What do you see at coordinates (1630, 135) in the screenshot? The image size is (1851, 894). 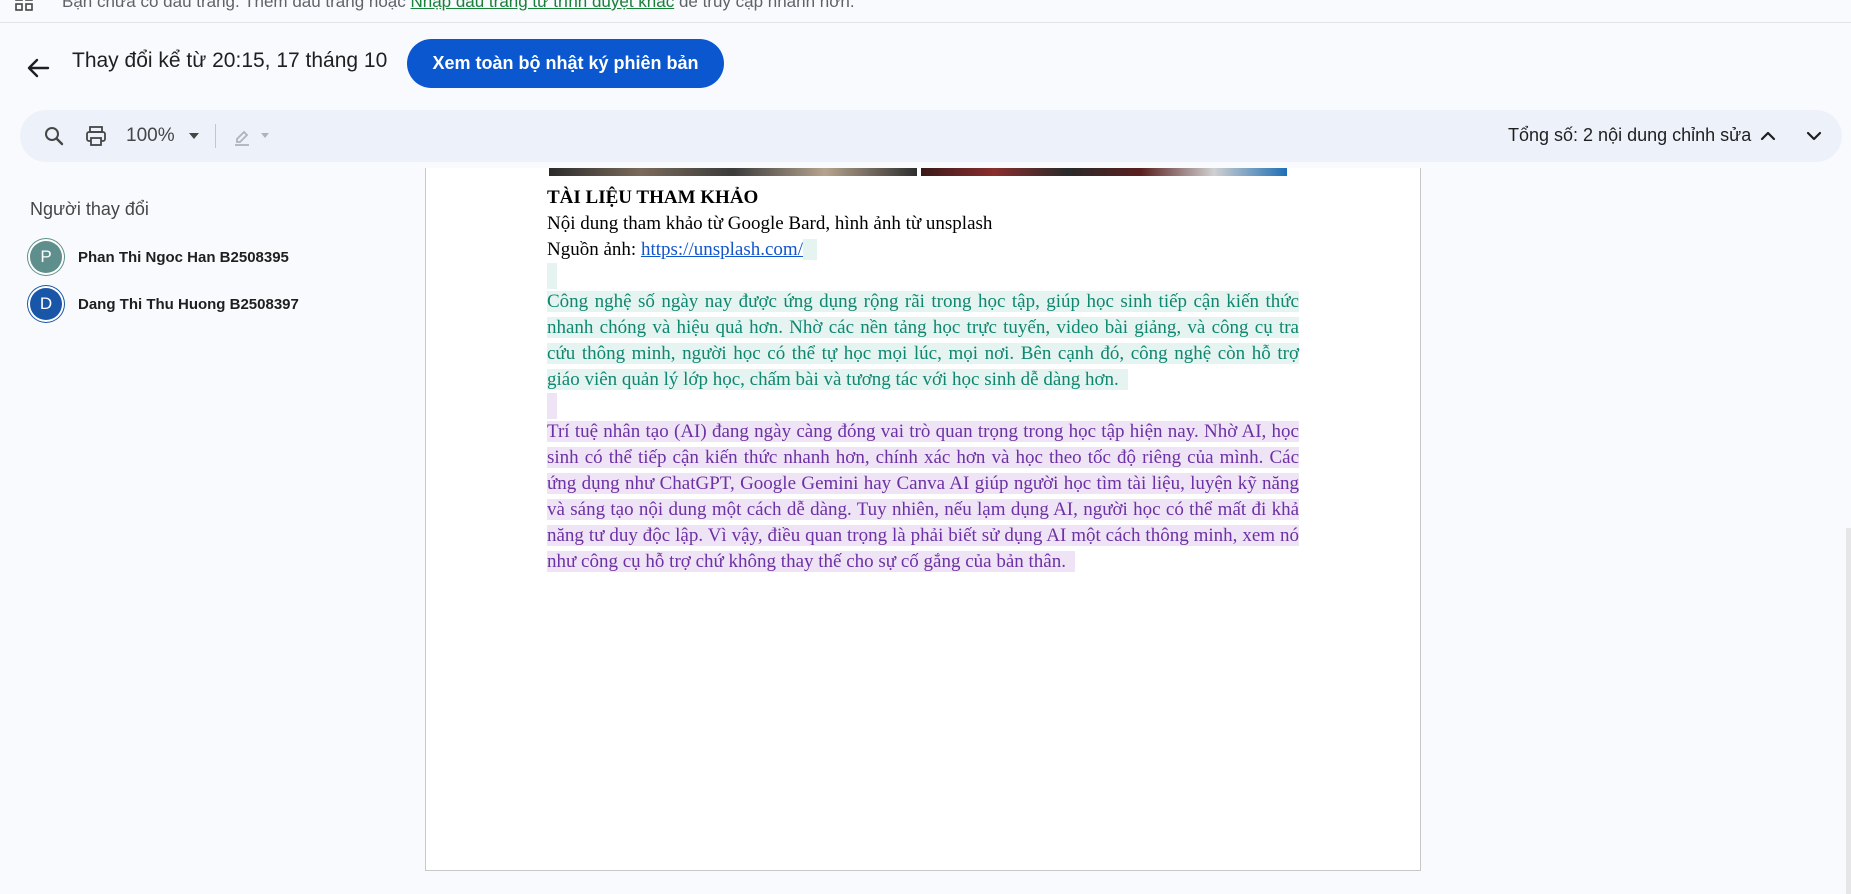 I see `total-edits-count: Tổng số: 2 nội dung chỉnh sửa` at bounding box center [1630, 135].